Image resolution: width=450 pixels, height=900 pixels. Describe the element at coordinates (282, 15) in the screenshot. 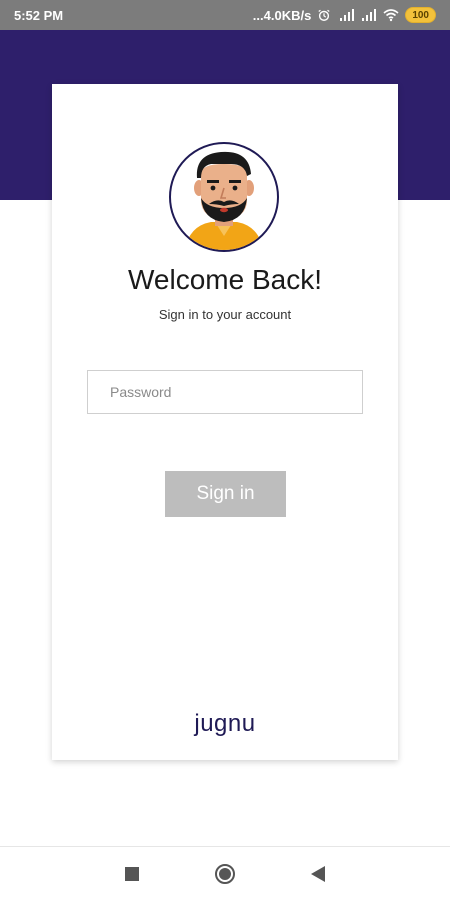

I see `network-speed: ...4.0KB/s` at that location.